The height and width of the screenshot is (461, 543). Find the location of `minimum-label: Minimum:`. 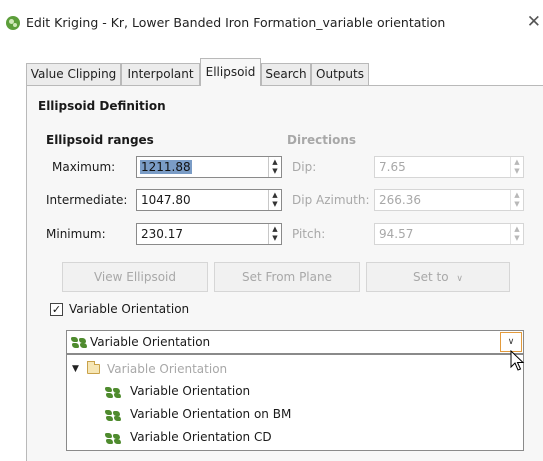

minimum-label: Minimum: is located at coordinates (76, 234).